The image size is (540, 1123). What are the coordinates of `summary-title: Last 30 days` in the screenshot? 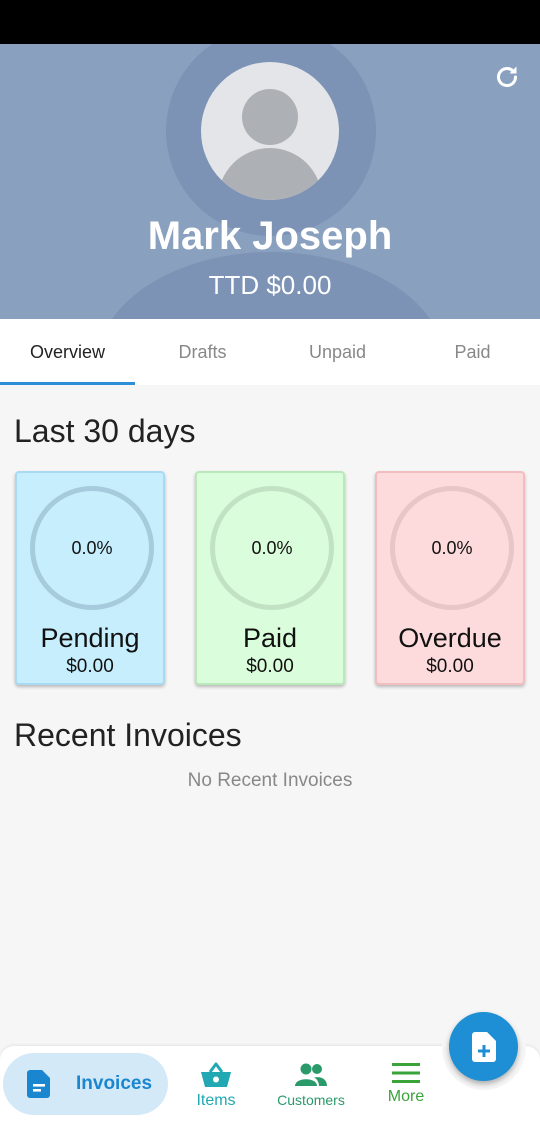 It's located at (105, 431).